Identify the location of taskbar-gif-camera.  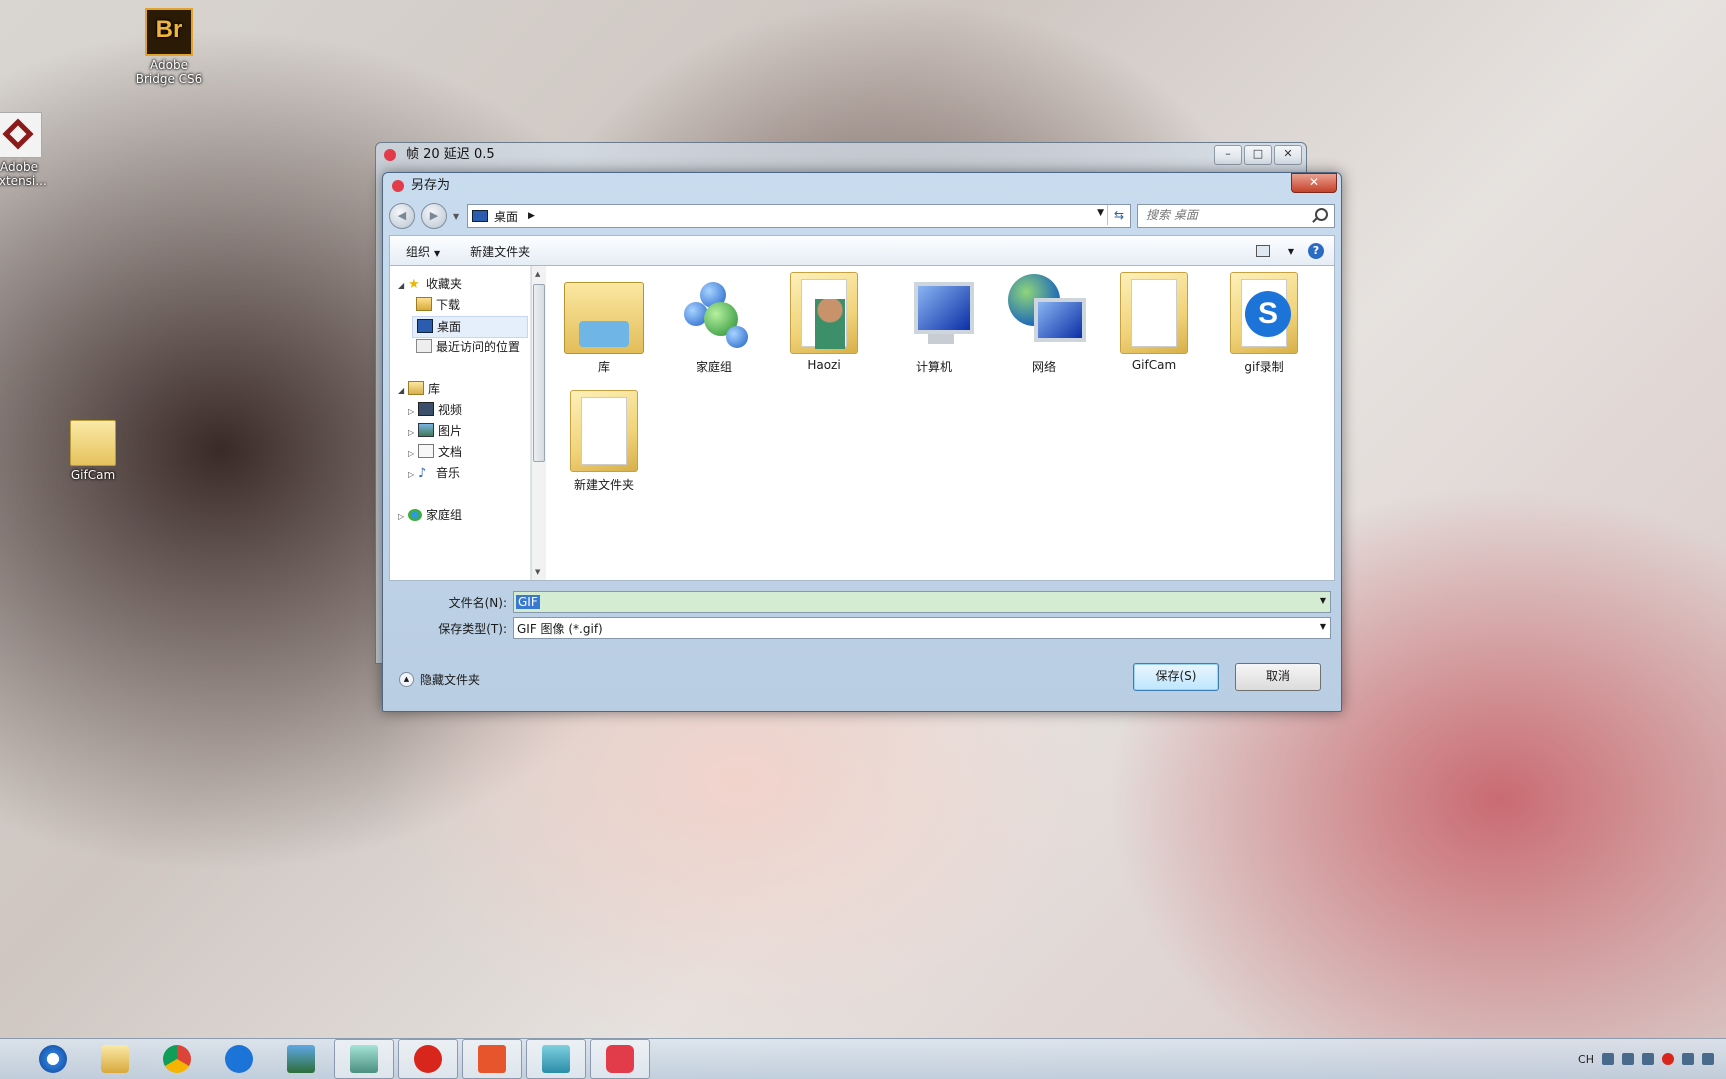
(620, 1059).